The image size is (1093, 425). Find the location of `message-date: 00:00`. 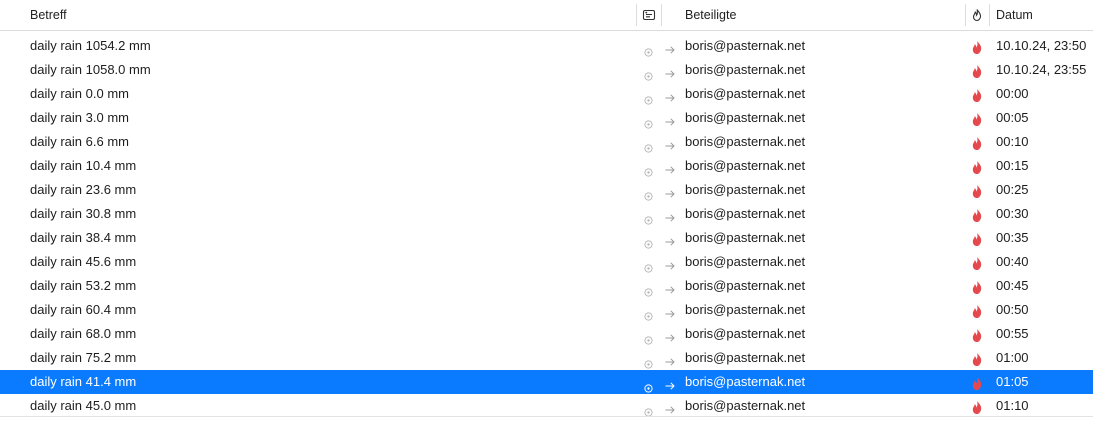

message-date: 00:00 is located at coordinates (1012, 93).